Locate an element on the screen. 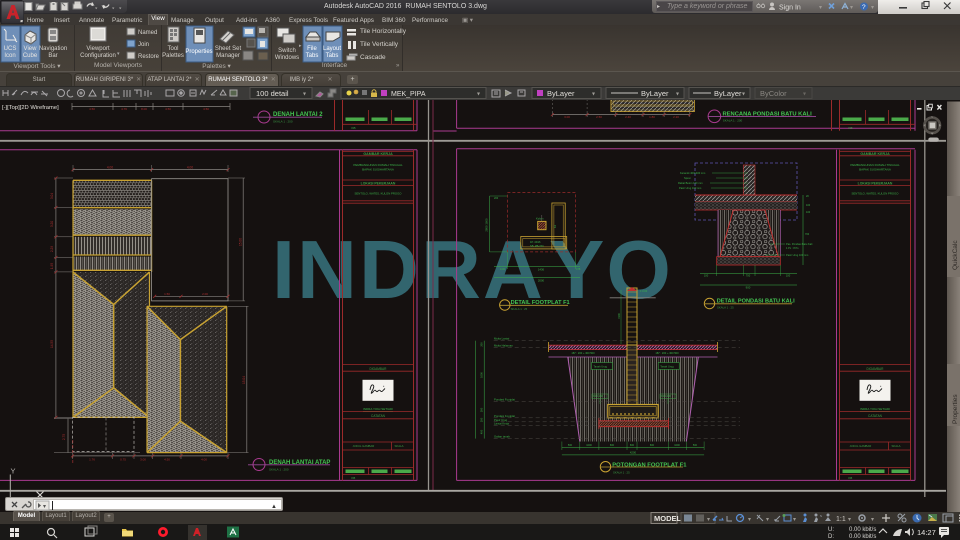 This screenshot has width=960, height=540. svg-text: DENAH LANTAI ATAP is located at coordinates (299, 463).